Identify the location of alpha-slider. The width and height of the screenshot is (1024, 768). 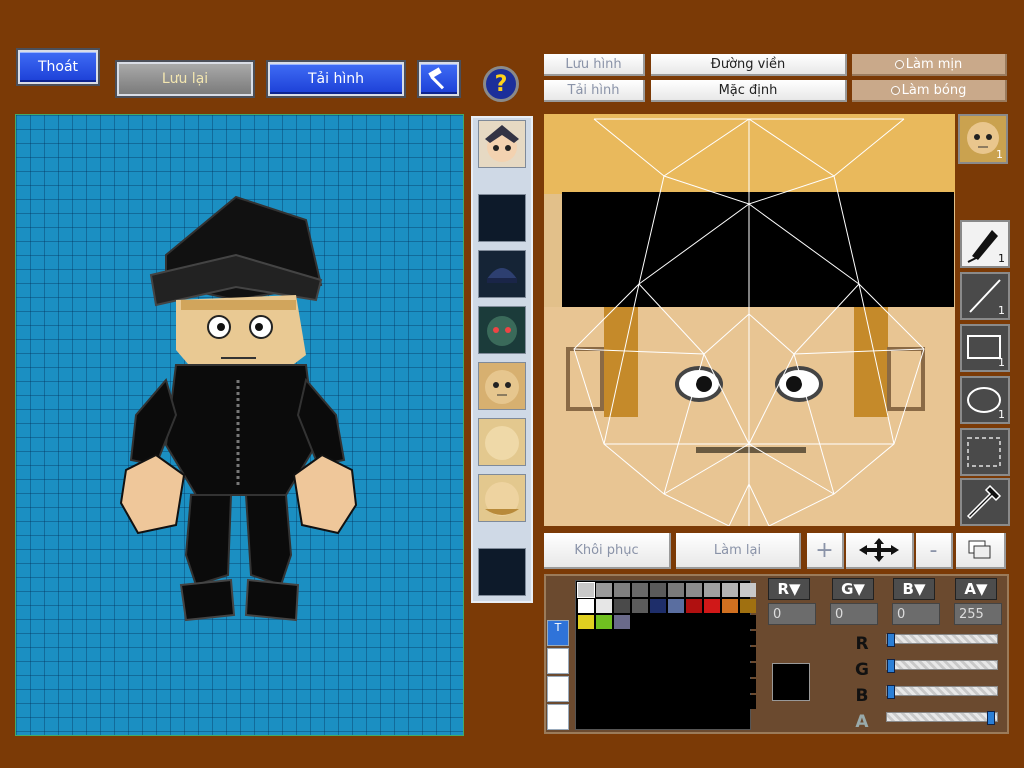
(942, 718).